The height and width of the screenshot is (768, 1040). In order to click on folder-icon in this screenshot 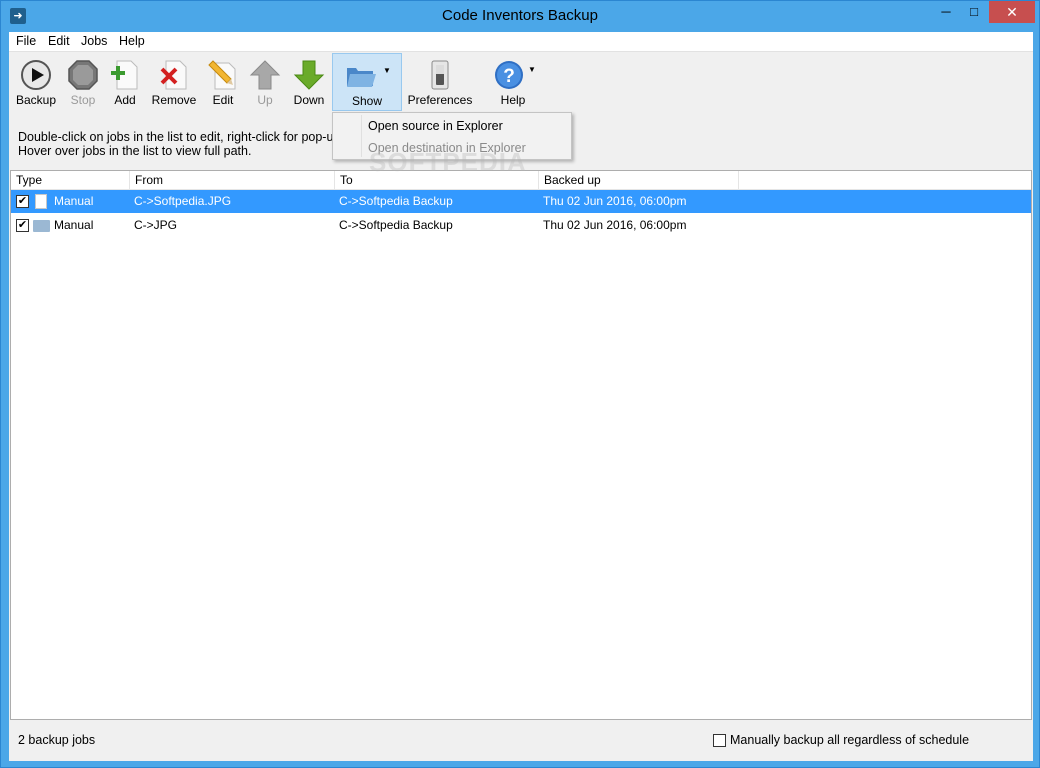, I will do `click(41, 226)`.